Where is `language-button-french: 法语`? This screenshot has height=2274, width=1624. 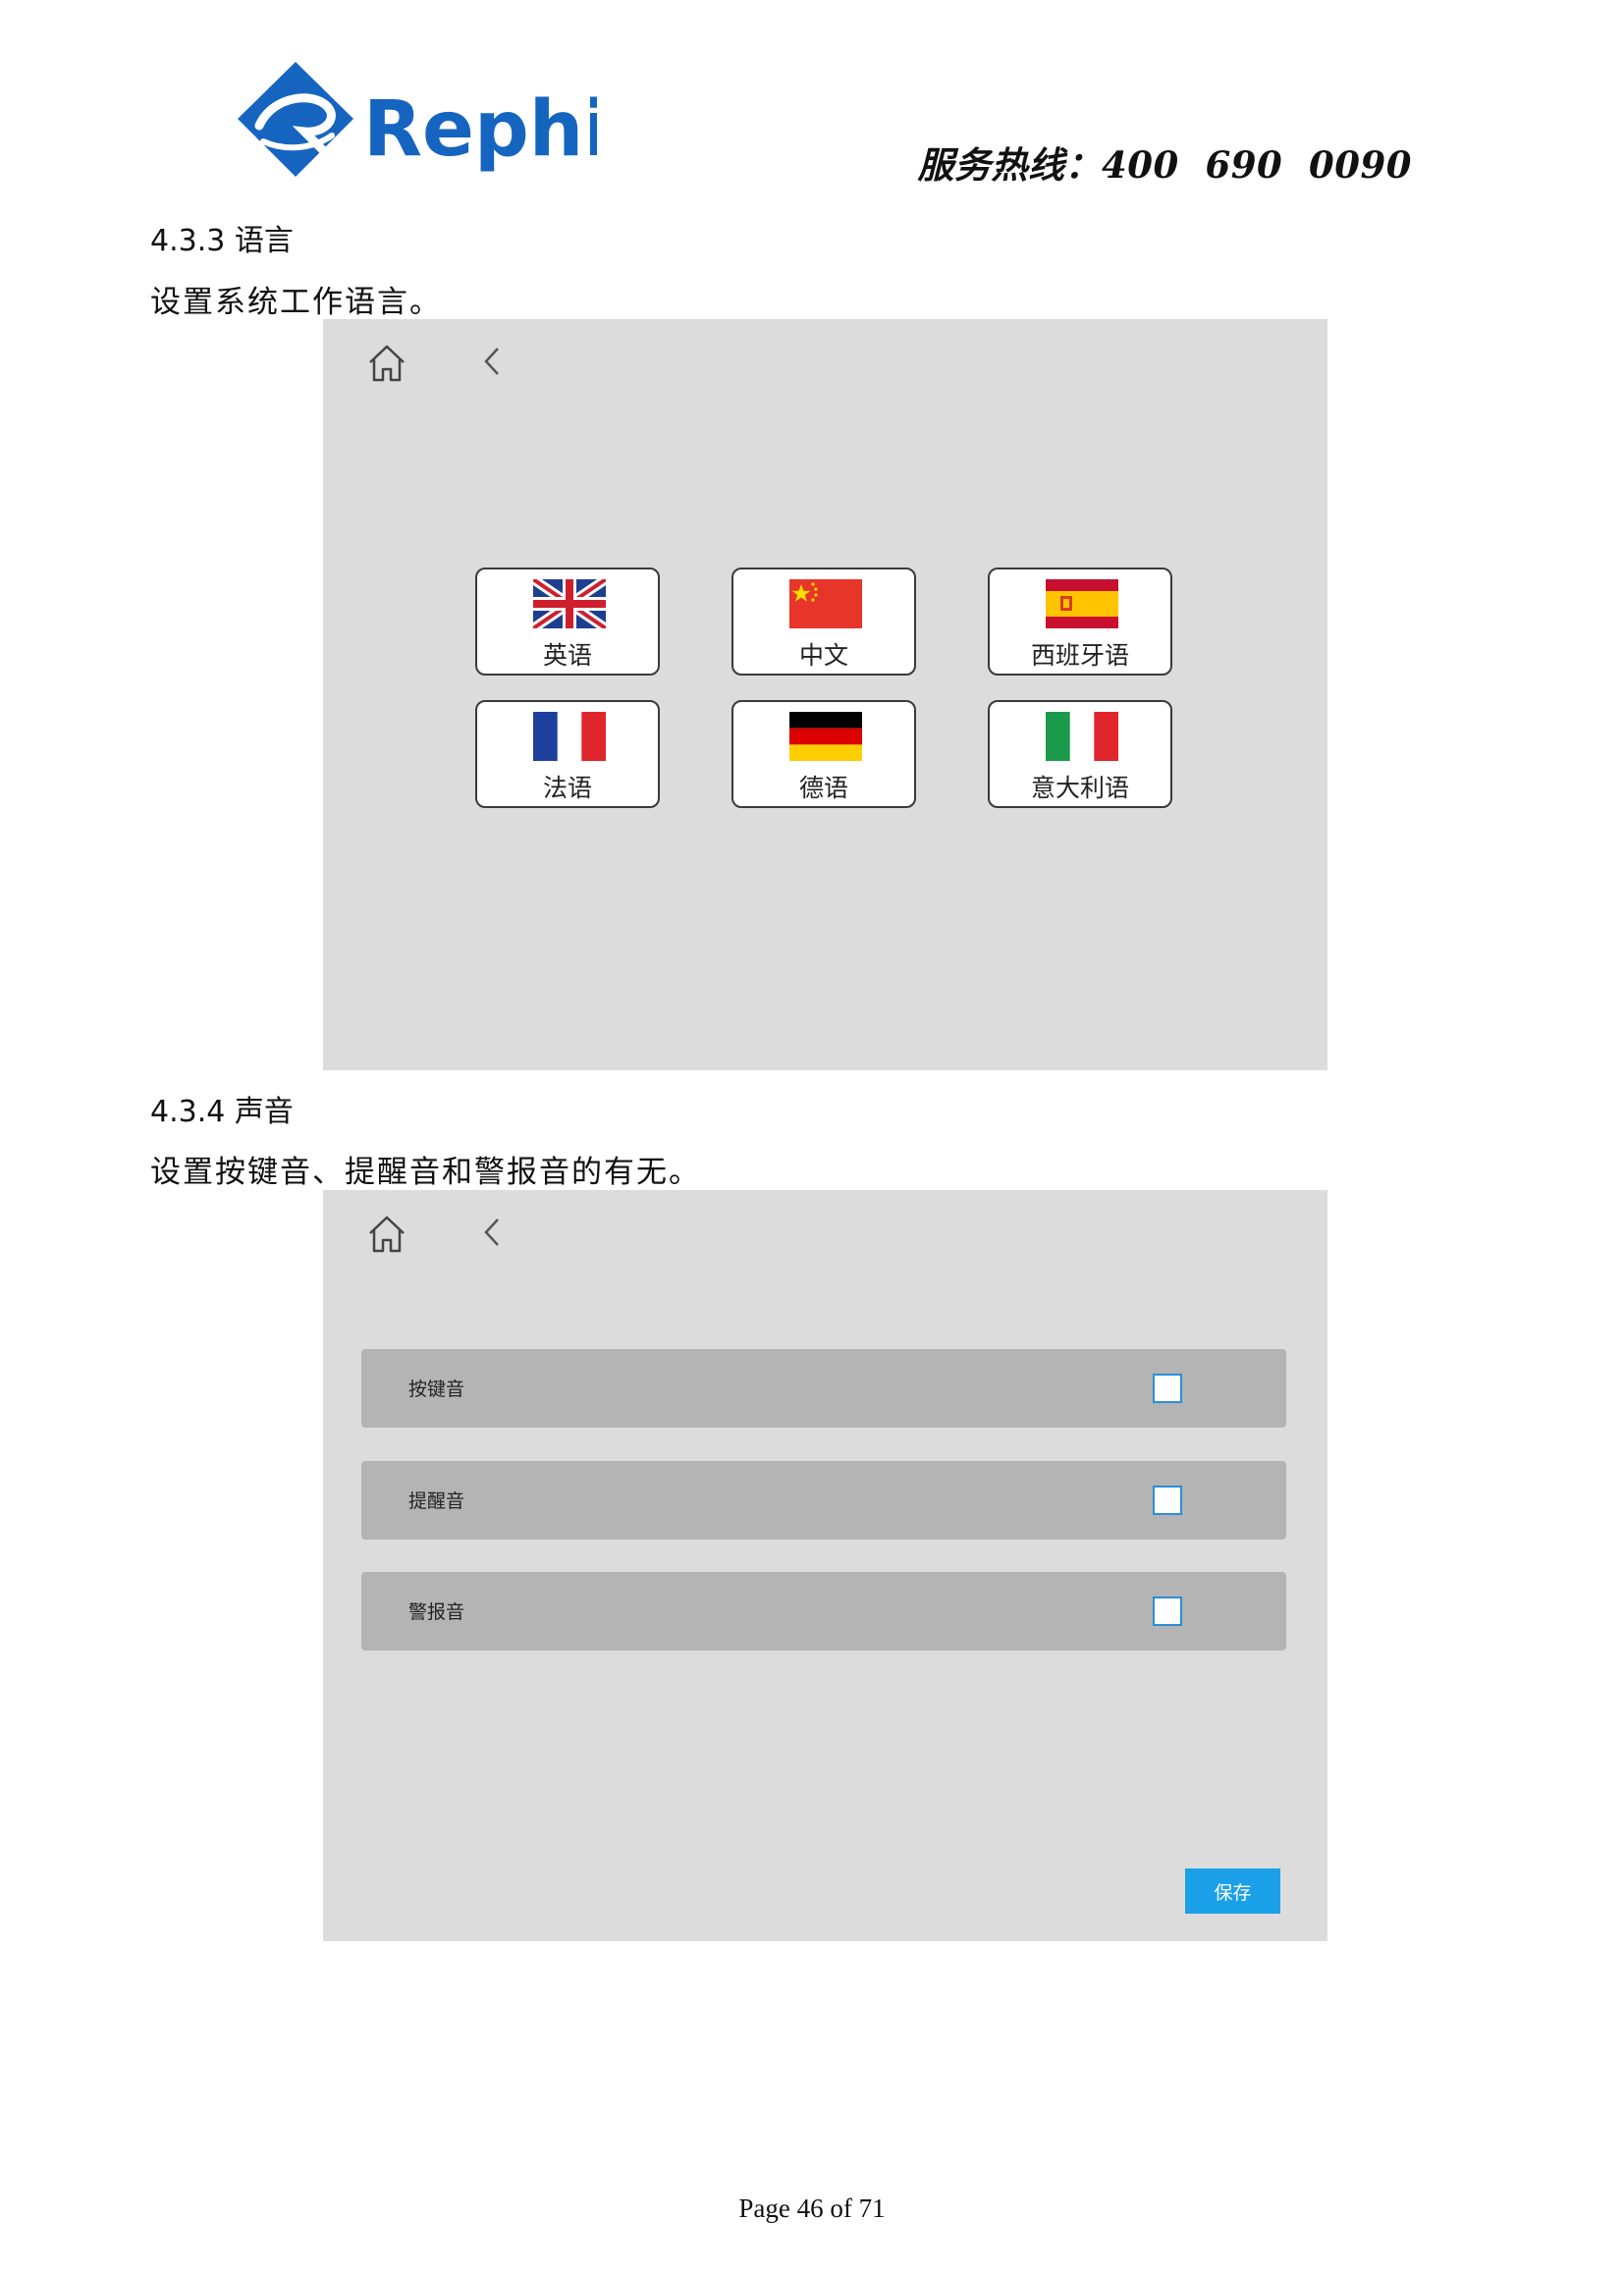
language-button-french: 法语 is located at coordinates (567, 754).